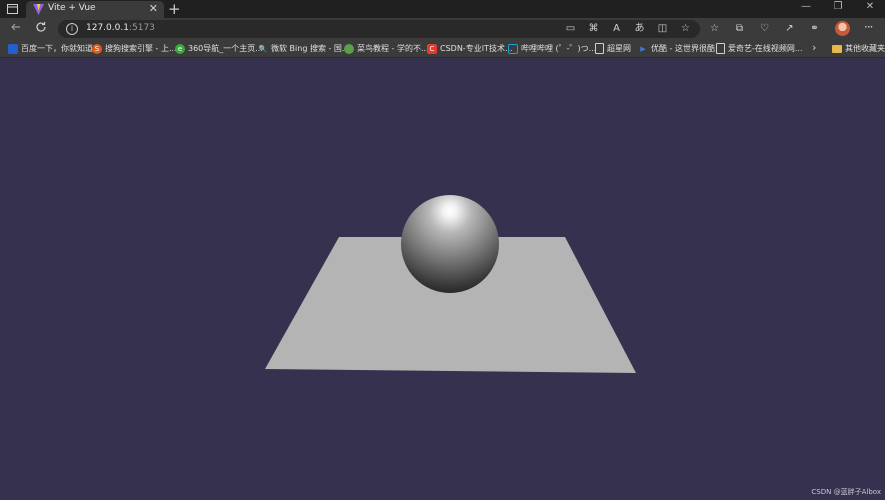 Image resolution: width=885 pixels, height=500 pixels. I want to click on vite-logo-icon, so click(38, 9).